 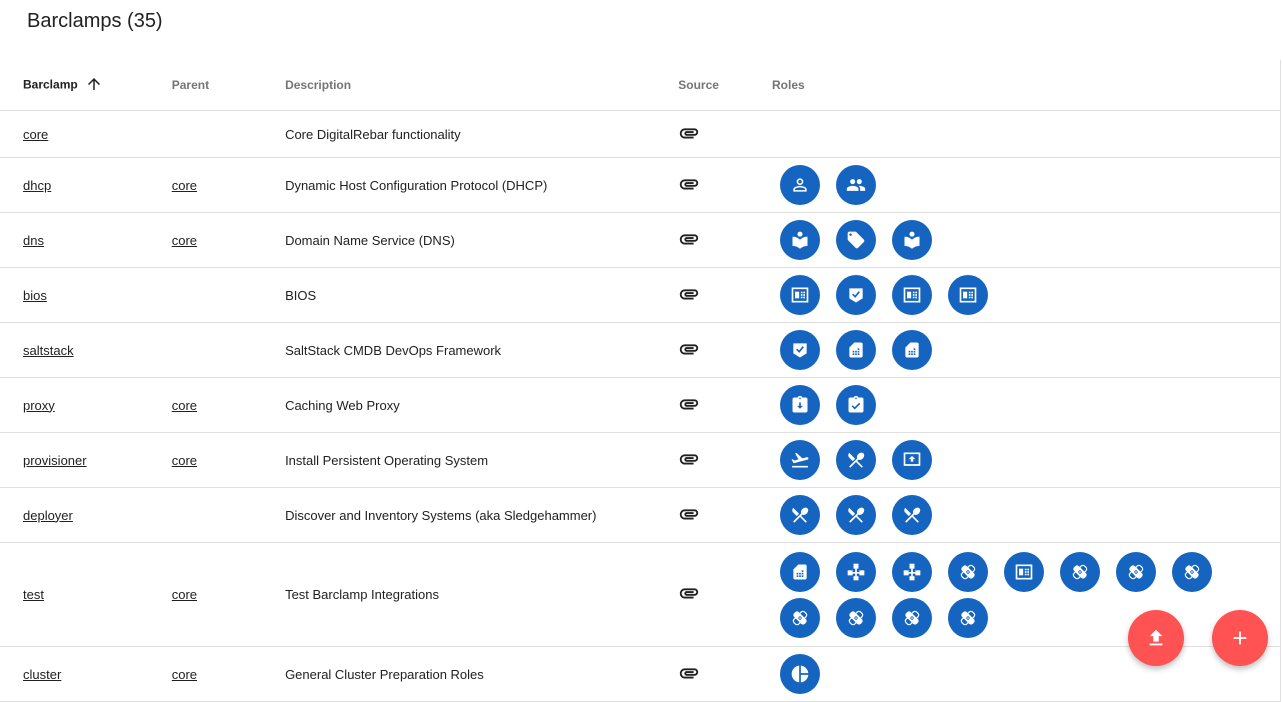 I want to click on barclamp-cell: bios, so click(x=86, y=295).